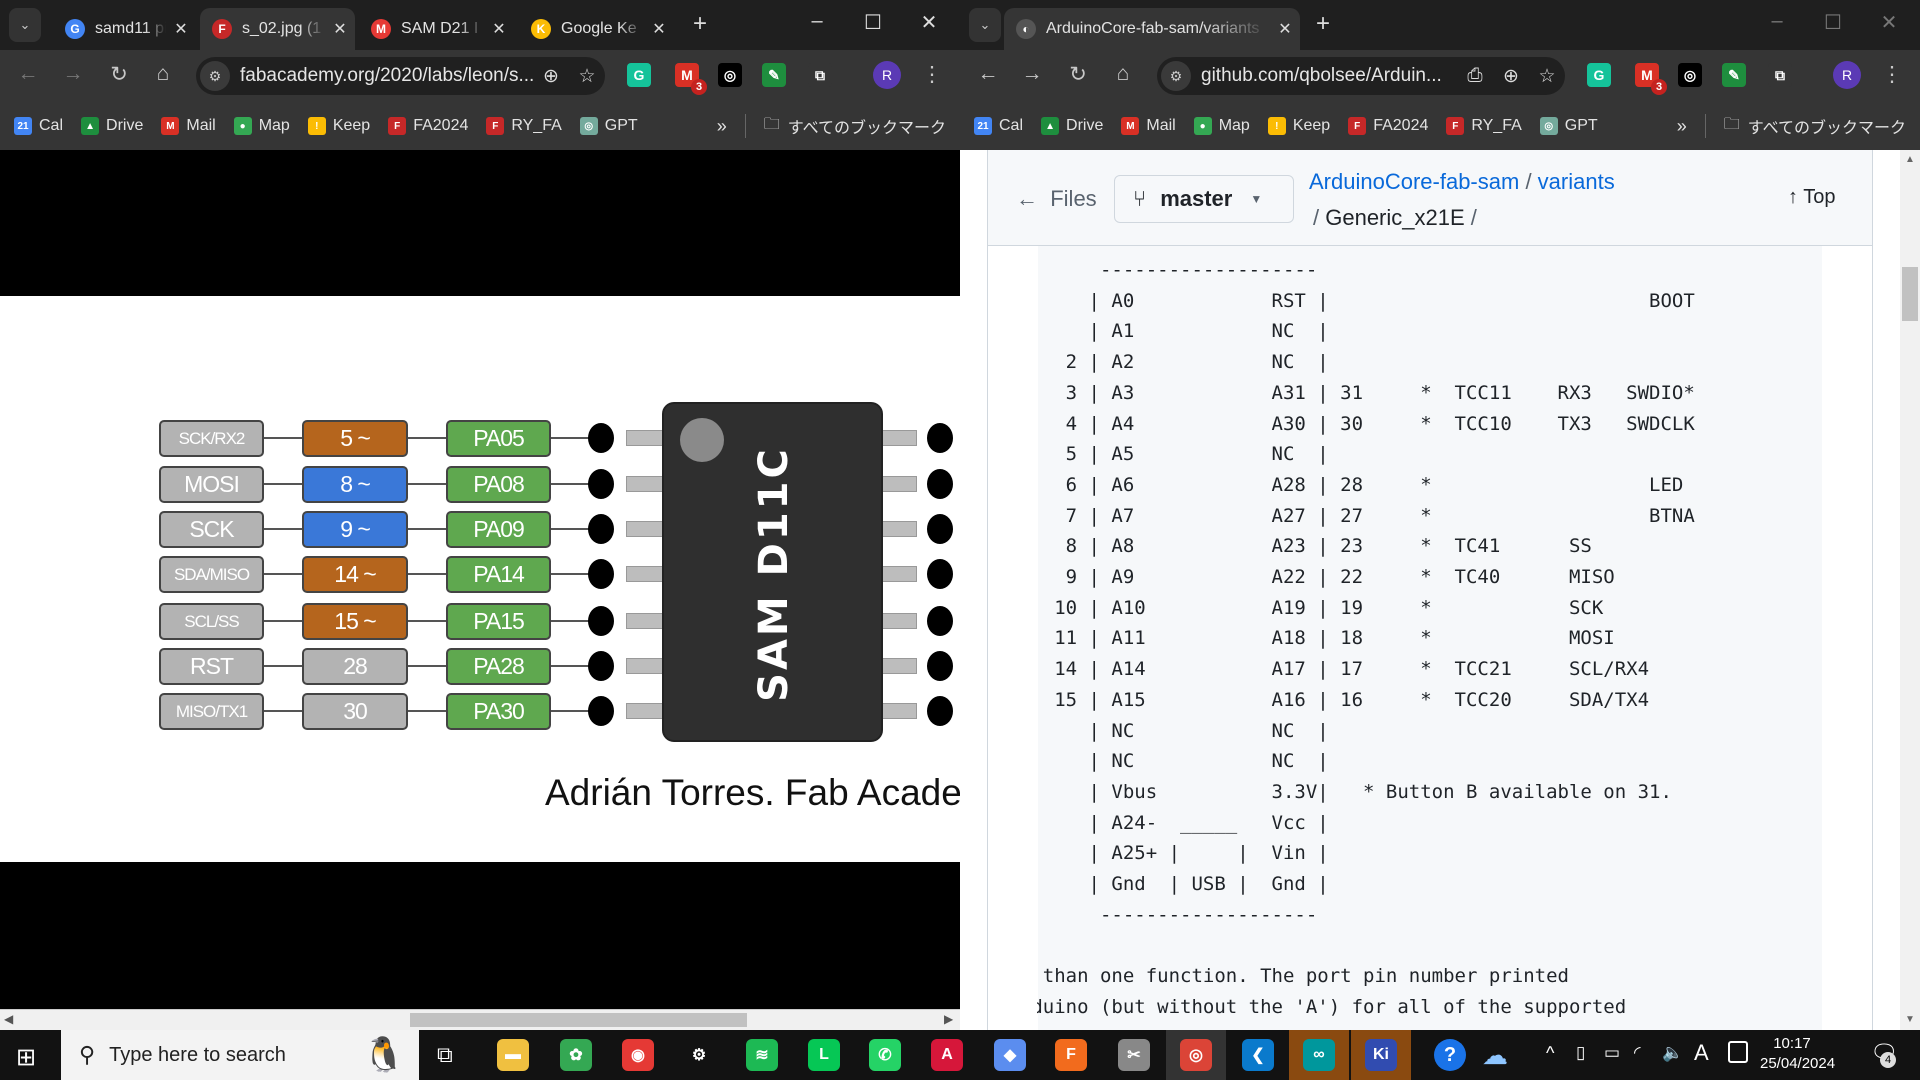 The image size is (1920, 1080). I want to click on tab-3: K Google Ke ✕, so click(596, 29).